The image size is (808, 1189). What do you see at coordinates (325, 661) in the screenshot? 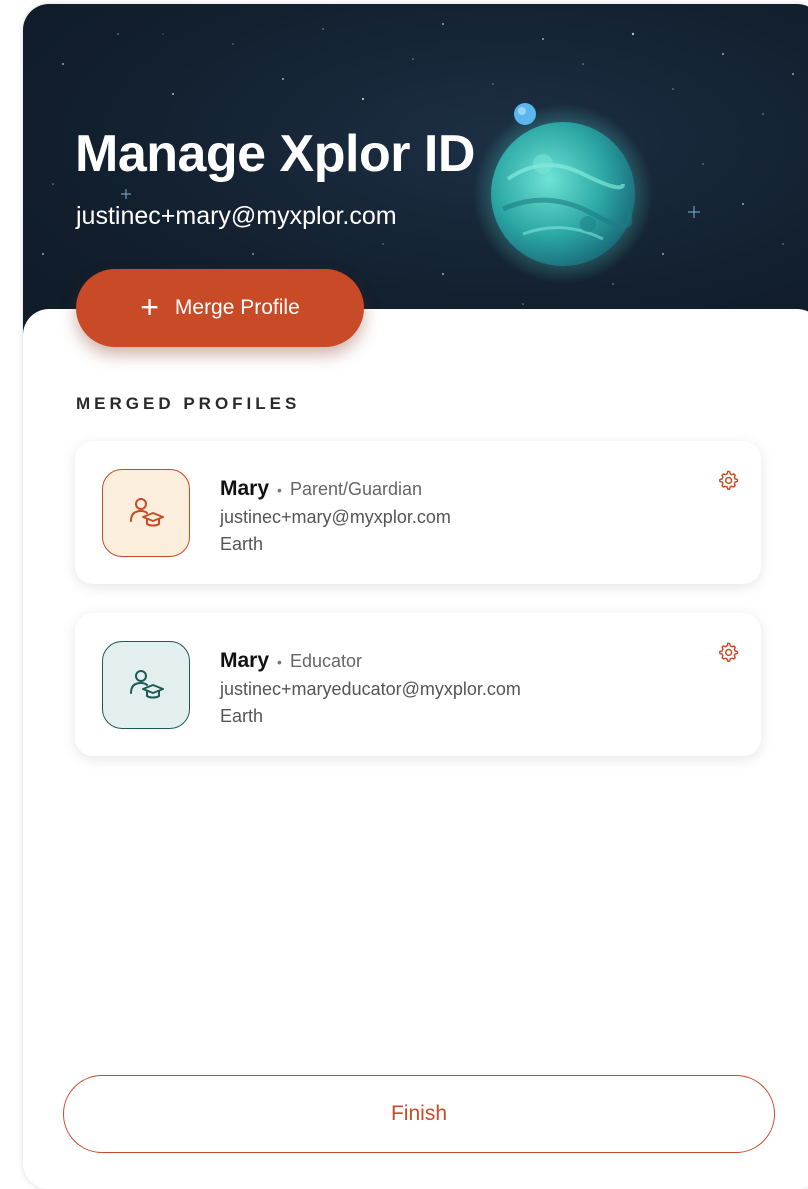
I see `profile-role: Educator` at bounding box center [325, 661].